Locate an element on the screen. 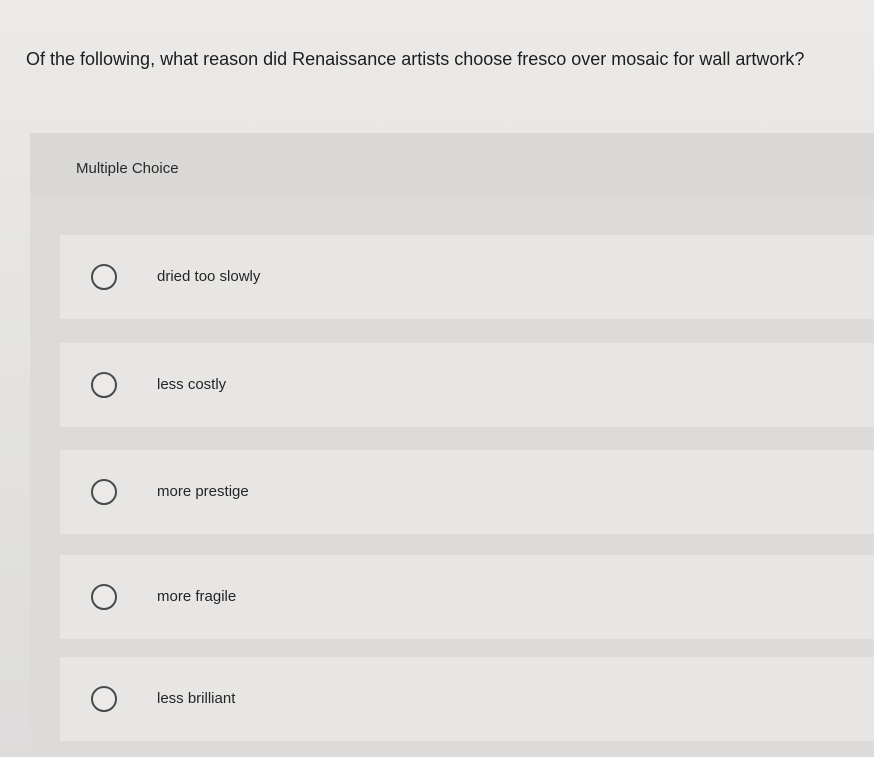 This screenshot has height=757, width=874. choice-label: less brilliant is located at coordinates (196, 698).